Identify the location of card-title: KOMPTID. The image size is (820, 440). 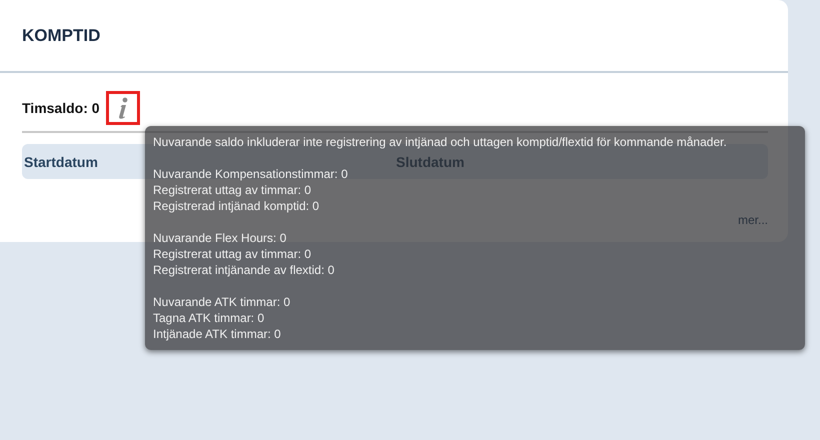
(61, 36).